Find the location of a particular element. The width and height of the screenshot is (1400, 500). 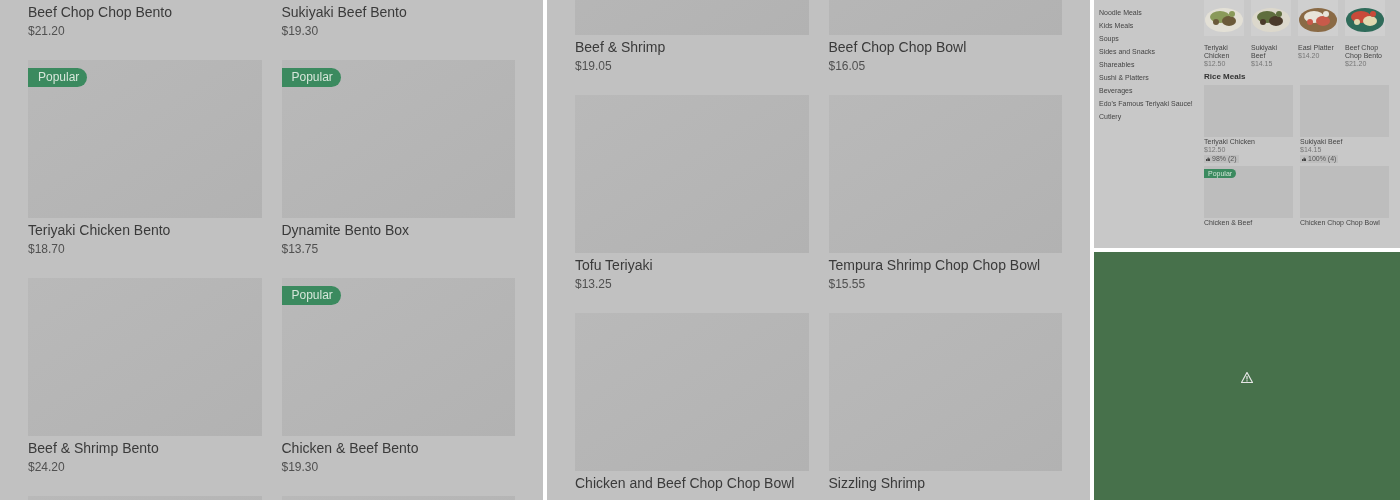

item-name: Tofu Teriyaki is located at coordinates (692, 265).